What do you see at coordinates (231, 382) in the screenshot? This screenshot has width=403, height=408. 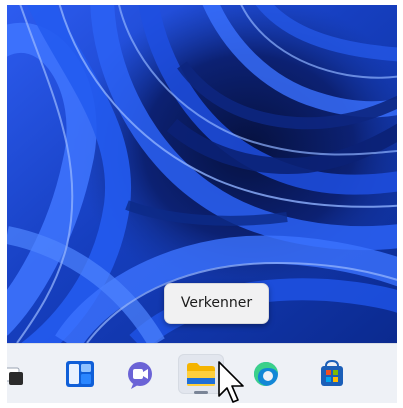 I see `mouse-pointer-icon` at bounding box center [231, 382].